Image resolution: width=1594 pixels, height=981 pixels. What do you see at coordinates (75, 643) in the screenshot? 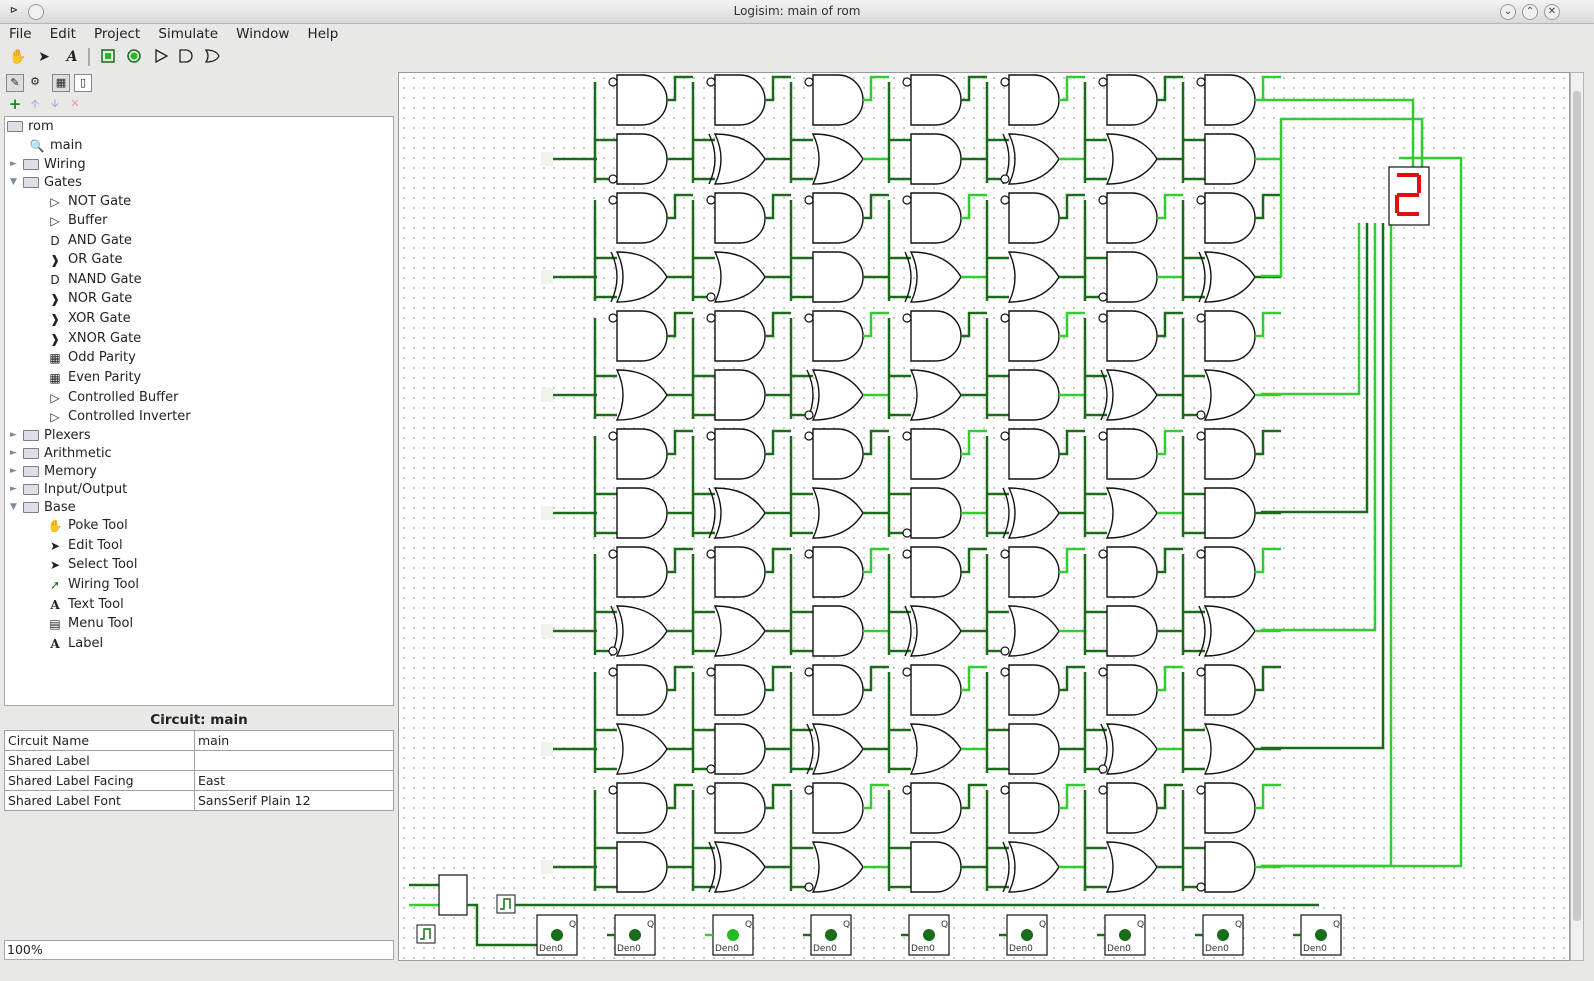
I see `tree-item-label: A Label` at bounding box center [75, 643].